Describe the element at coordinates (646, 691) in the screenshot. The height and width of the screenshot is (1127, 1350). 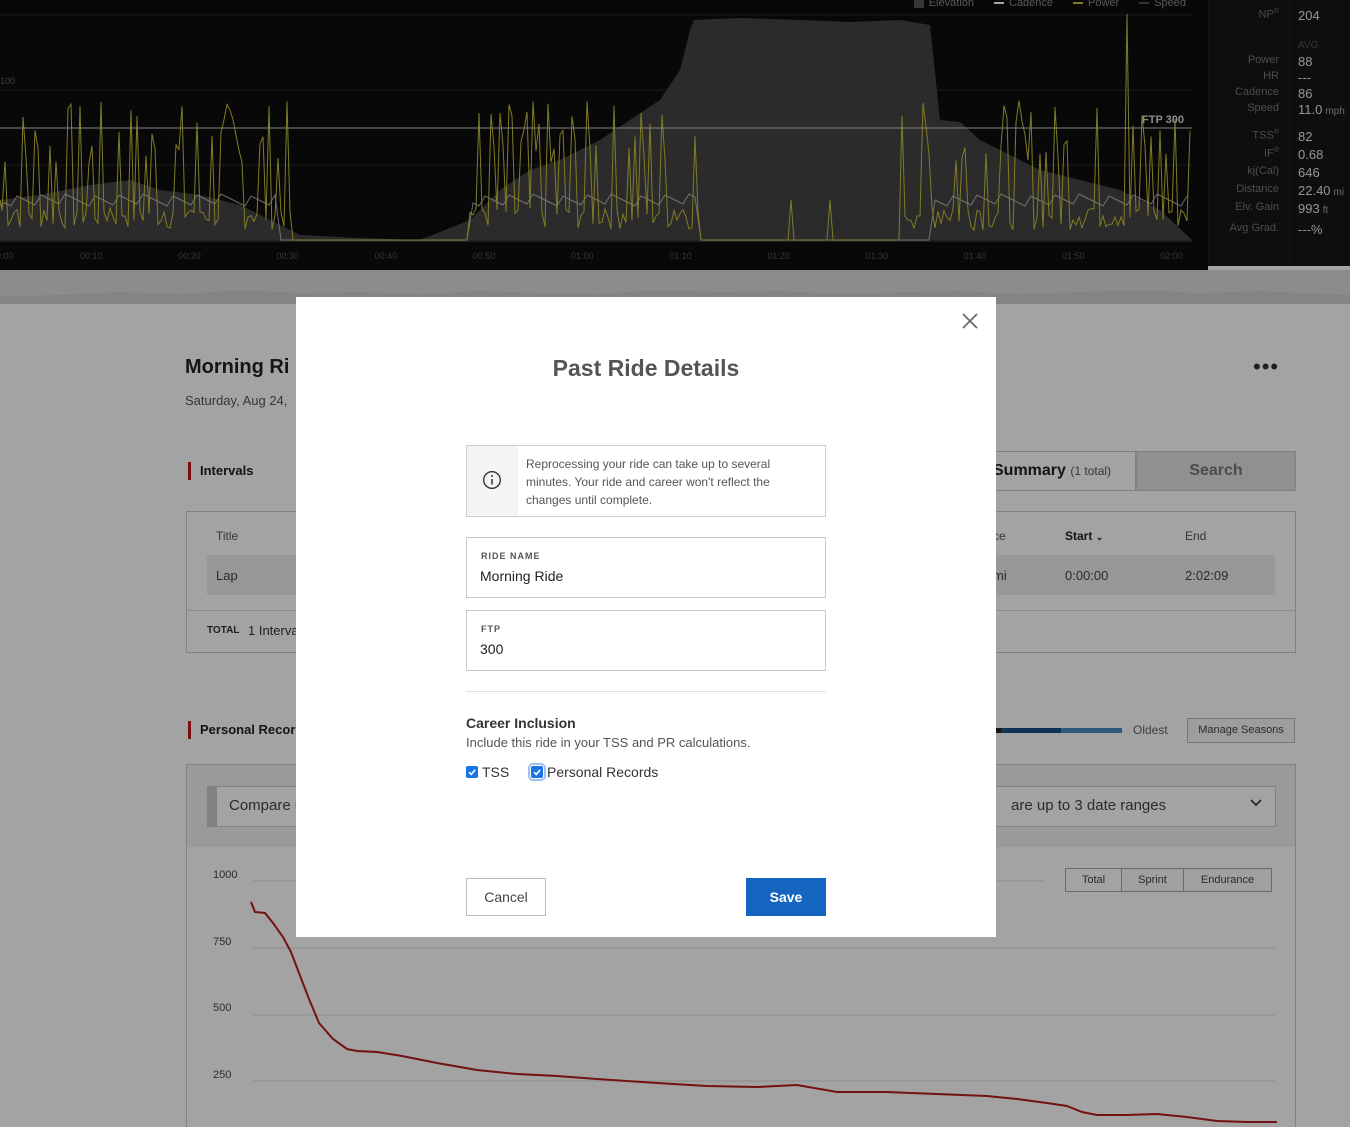
I see `divider` at that location.